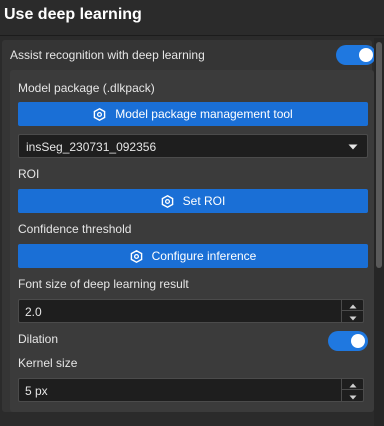 Image resolution: width=384 pixels, height=426 pixels. What do you see at coordinates (204, 256) in the screenshot?
I see `configure-inference-label: Configure inference` at bounding box center [204, 256].